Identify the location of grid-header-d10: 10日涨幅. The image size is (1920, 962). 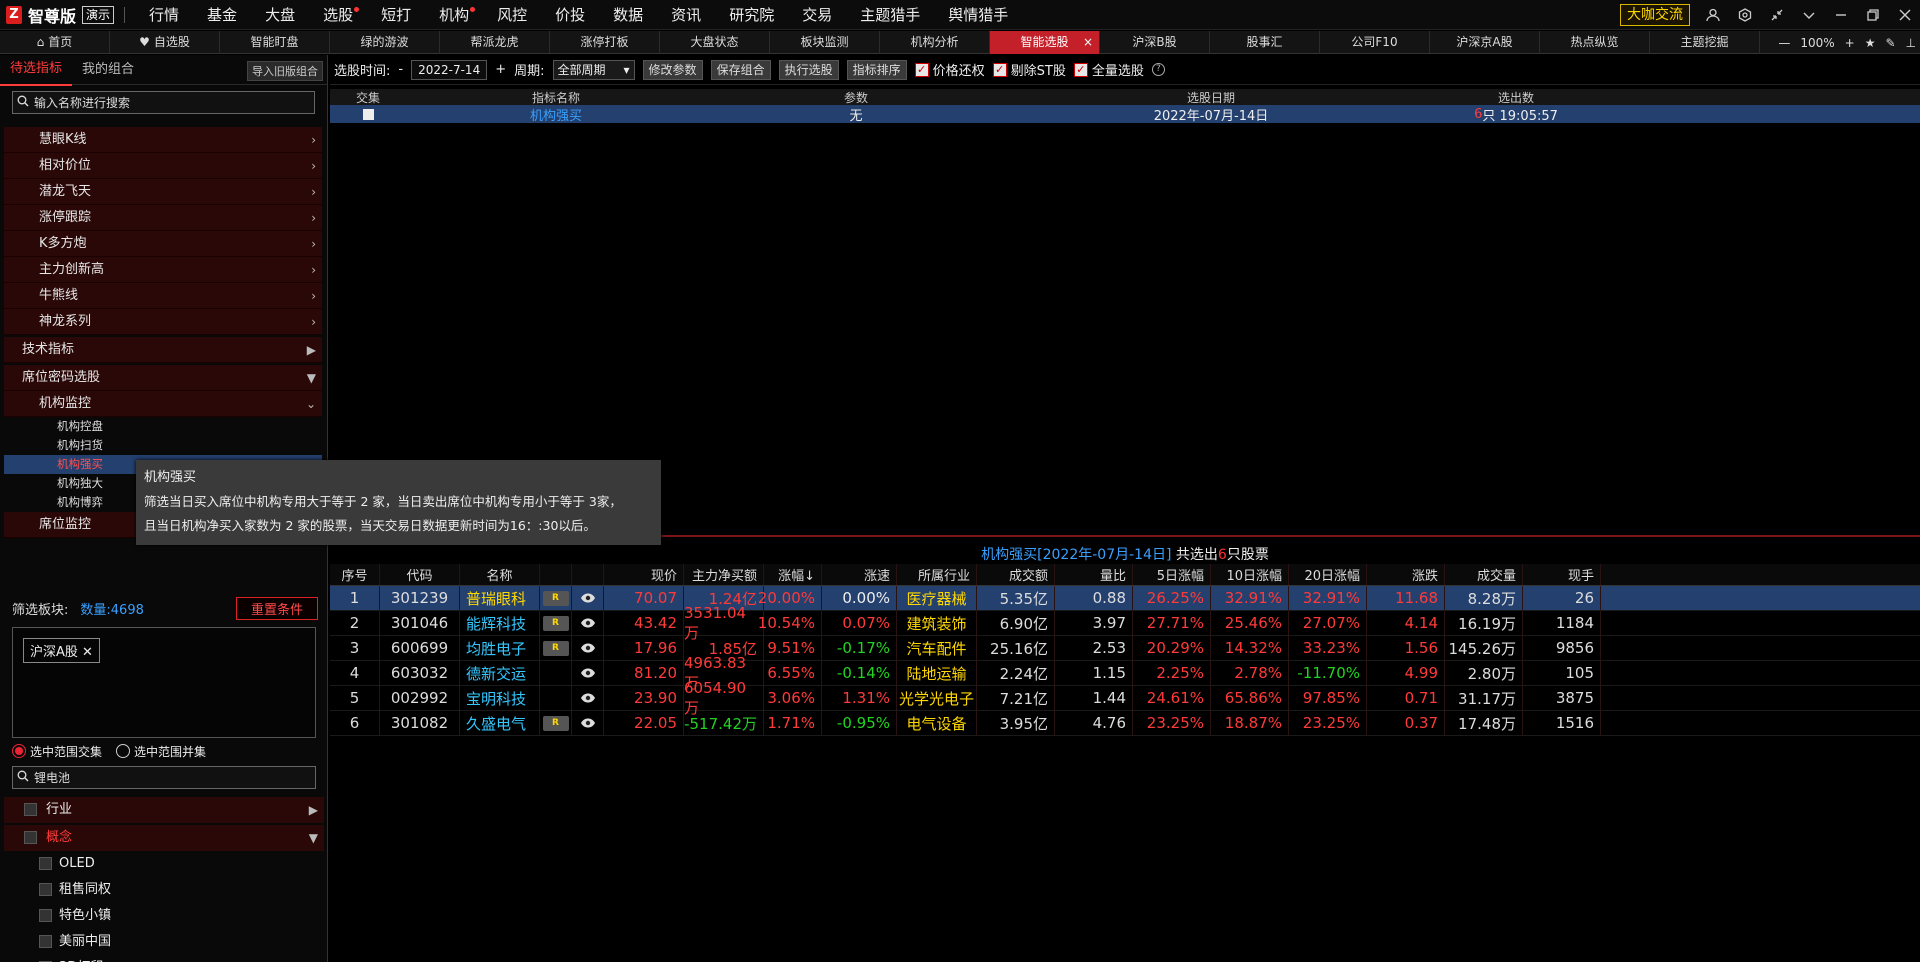
(1250, 574).